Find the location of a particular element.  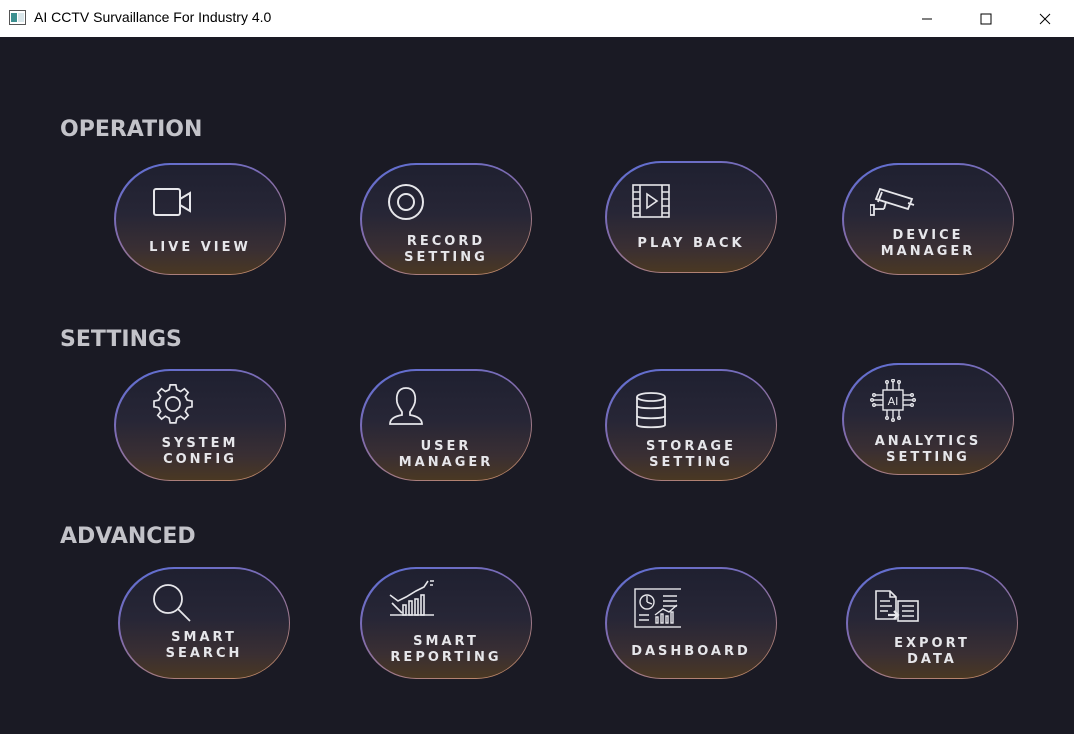

close-button is located at coordinates (1044, 18).